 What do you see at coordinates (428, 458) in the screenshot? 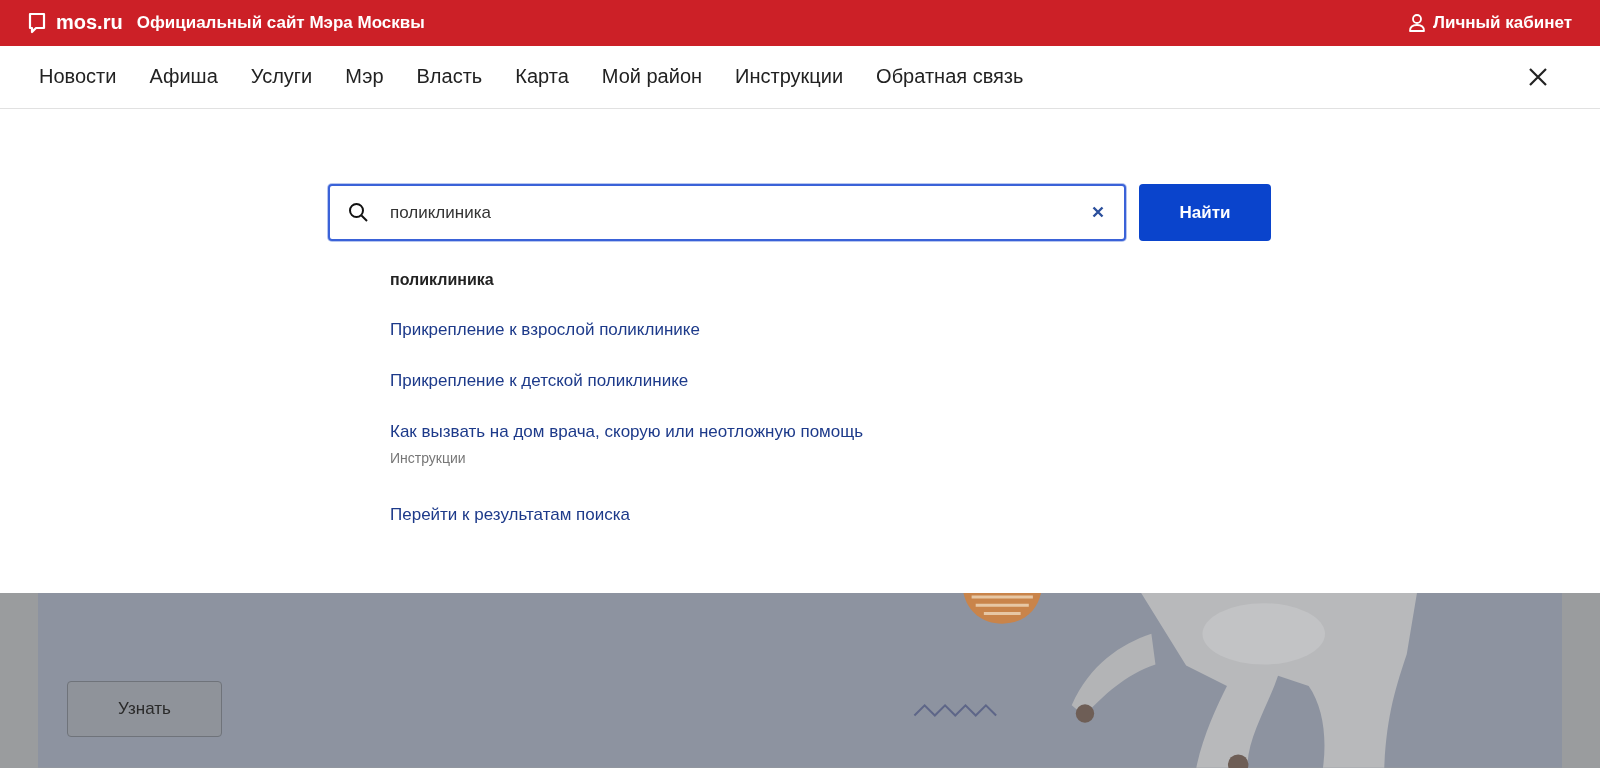
I see `suggestion-category: Инструкции` at bounding box center [428, 458].